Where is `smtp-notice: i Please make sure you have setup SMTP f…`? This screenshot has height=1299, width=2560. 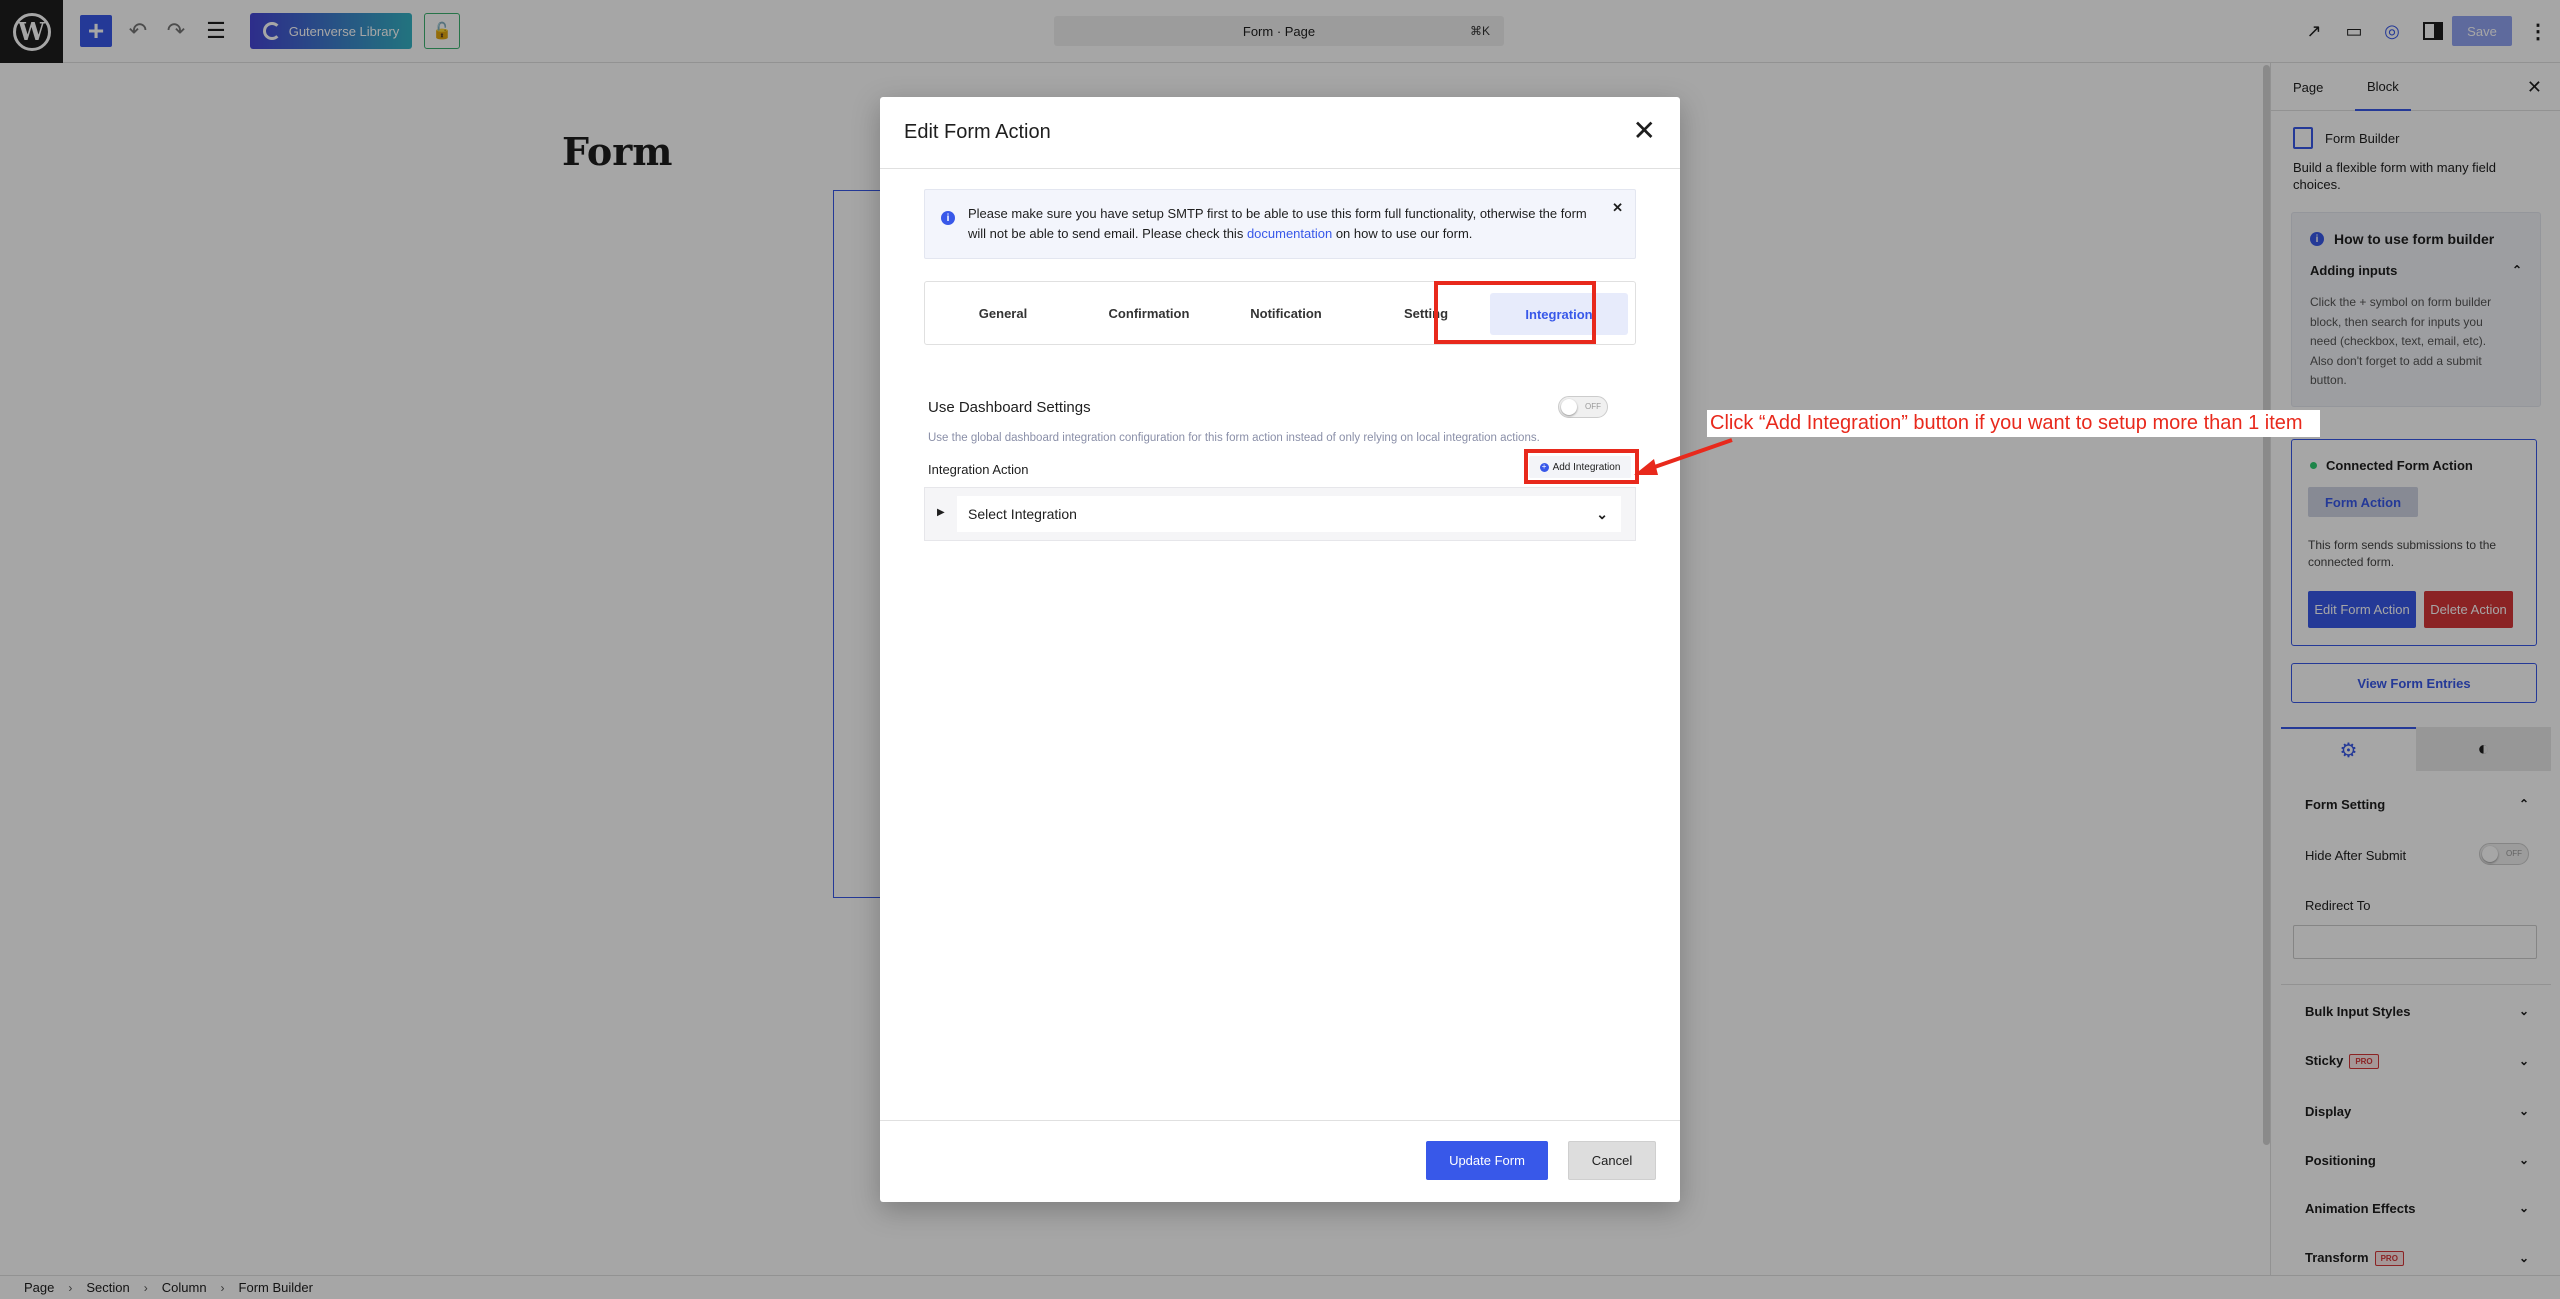
smtp-notice: i Please make sure you have setup SMTP f… is located at coordinates (1280, 224).